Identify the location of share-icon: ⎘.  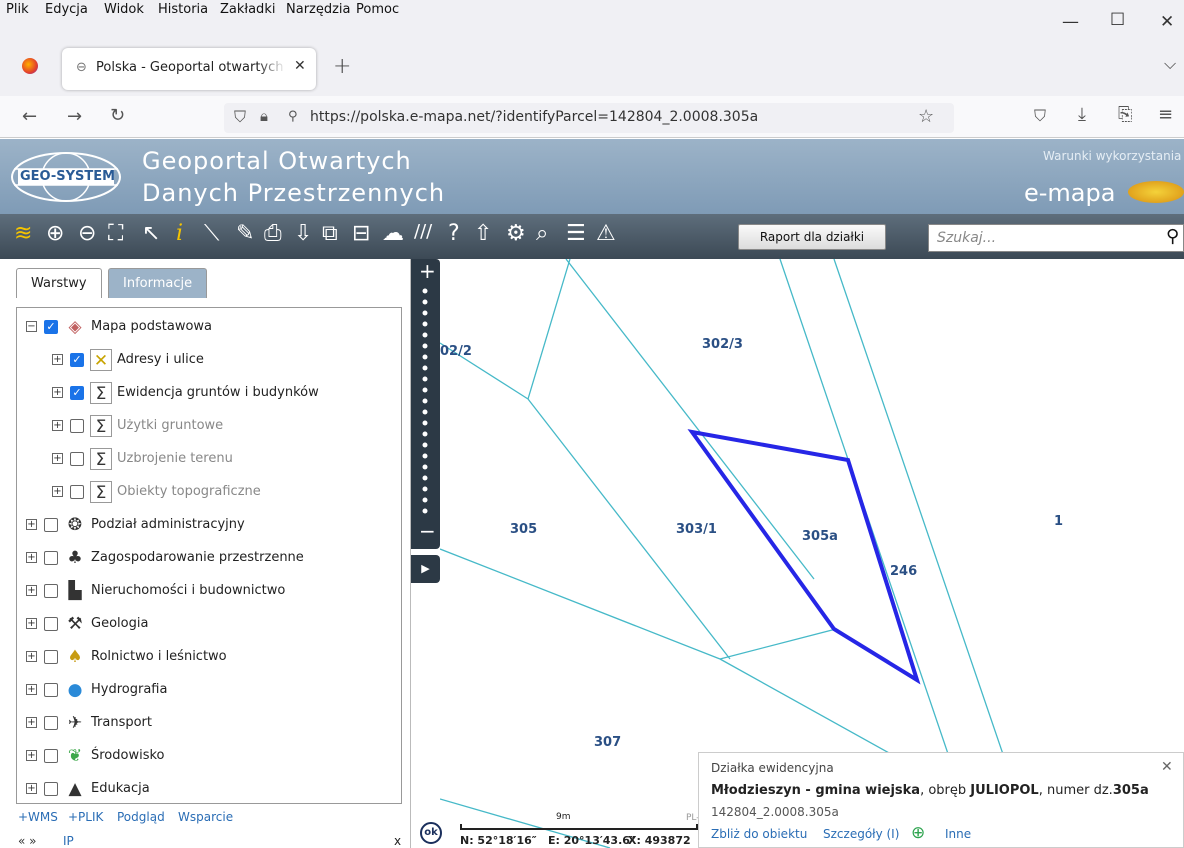
(1125, 114).